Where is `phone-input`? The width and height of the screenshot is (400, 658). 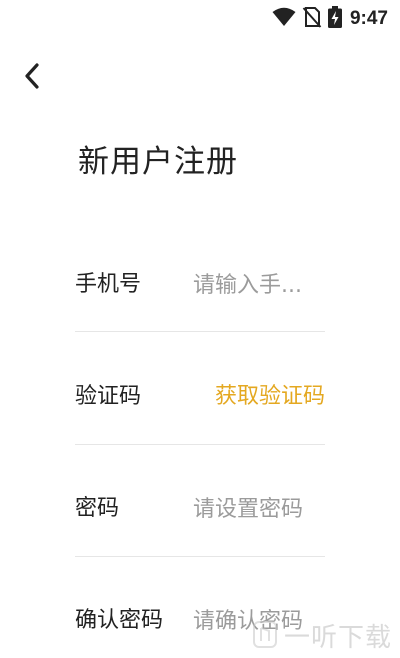
phone-input is located at coordinates (259, 285).